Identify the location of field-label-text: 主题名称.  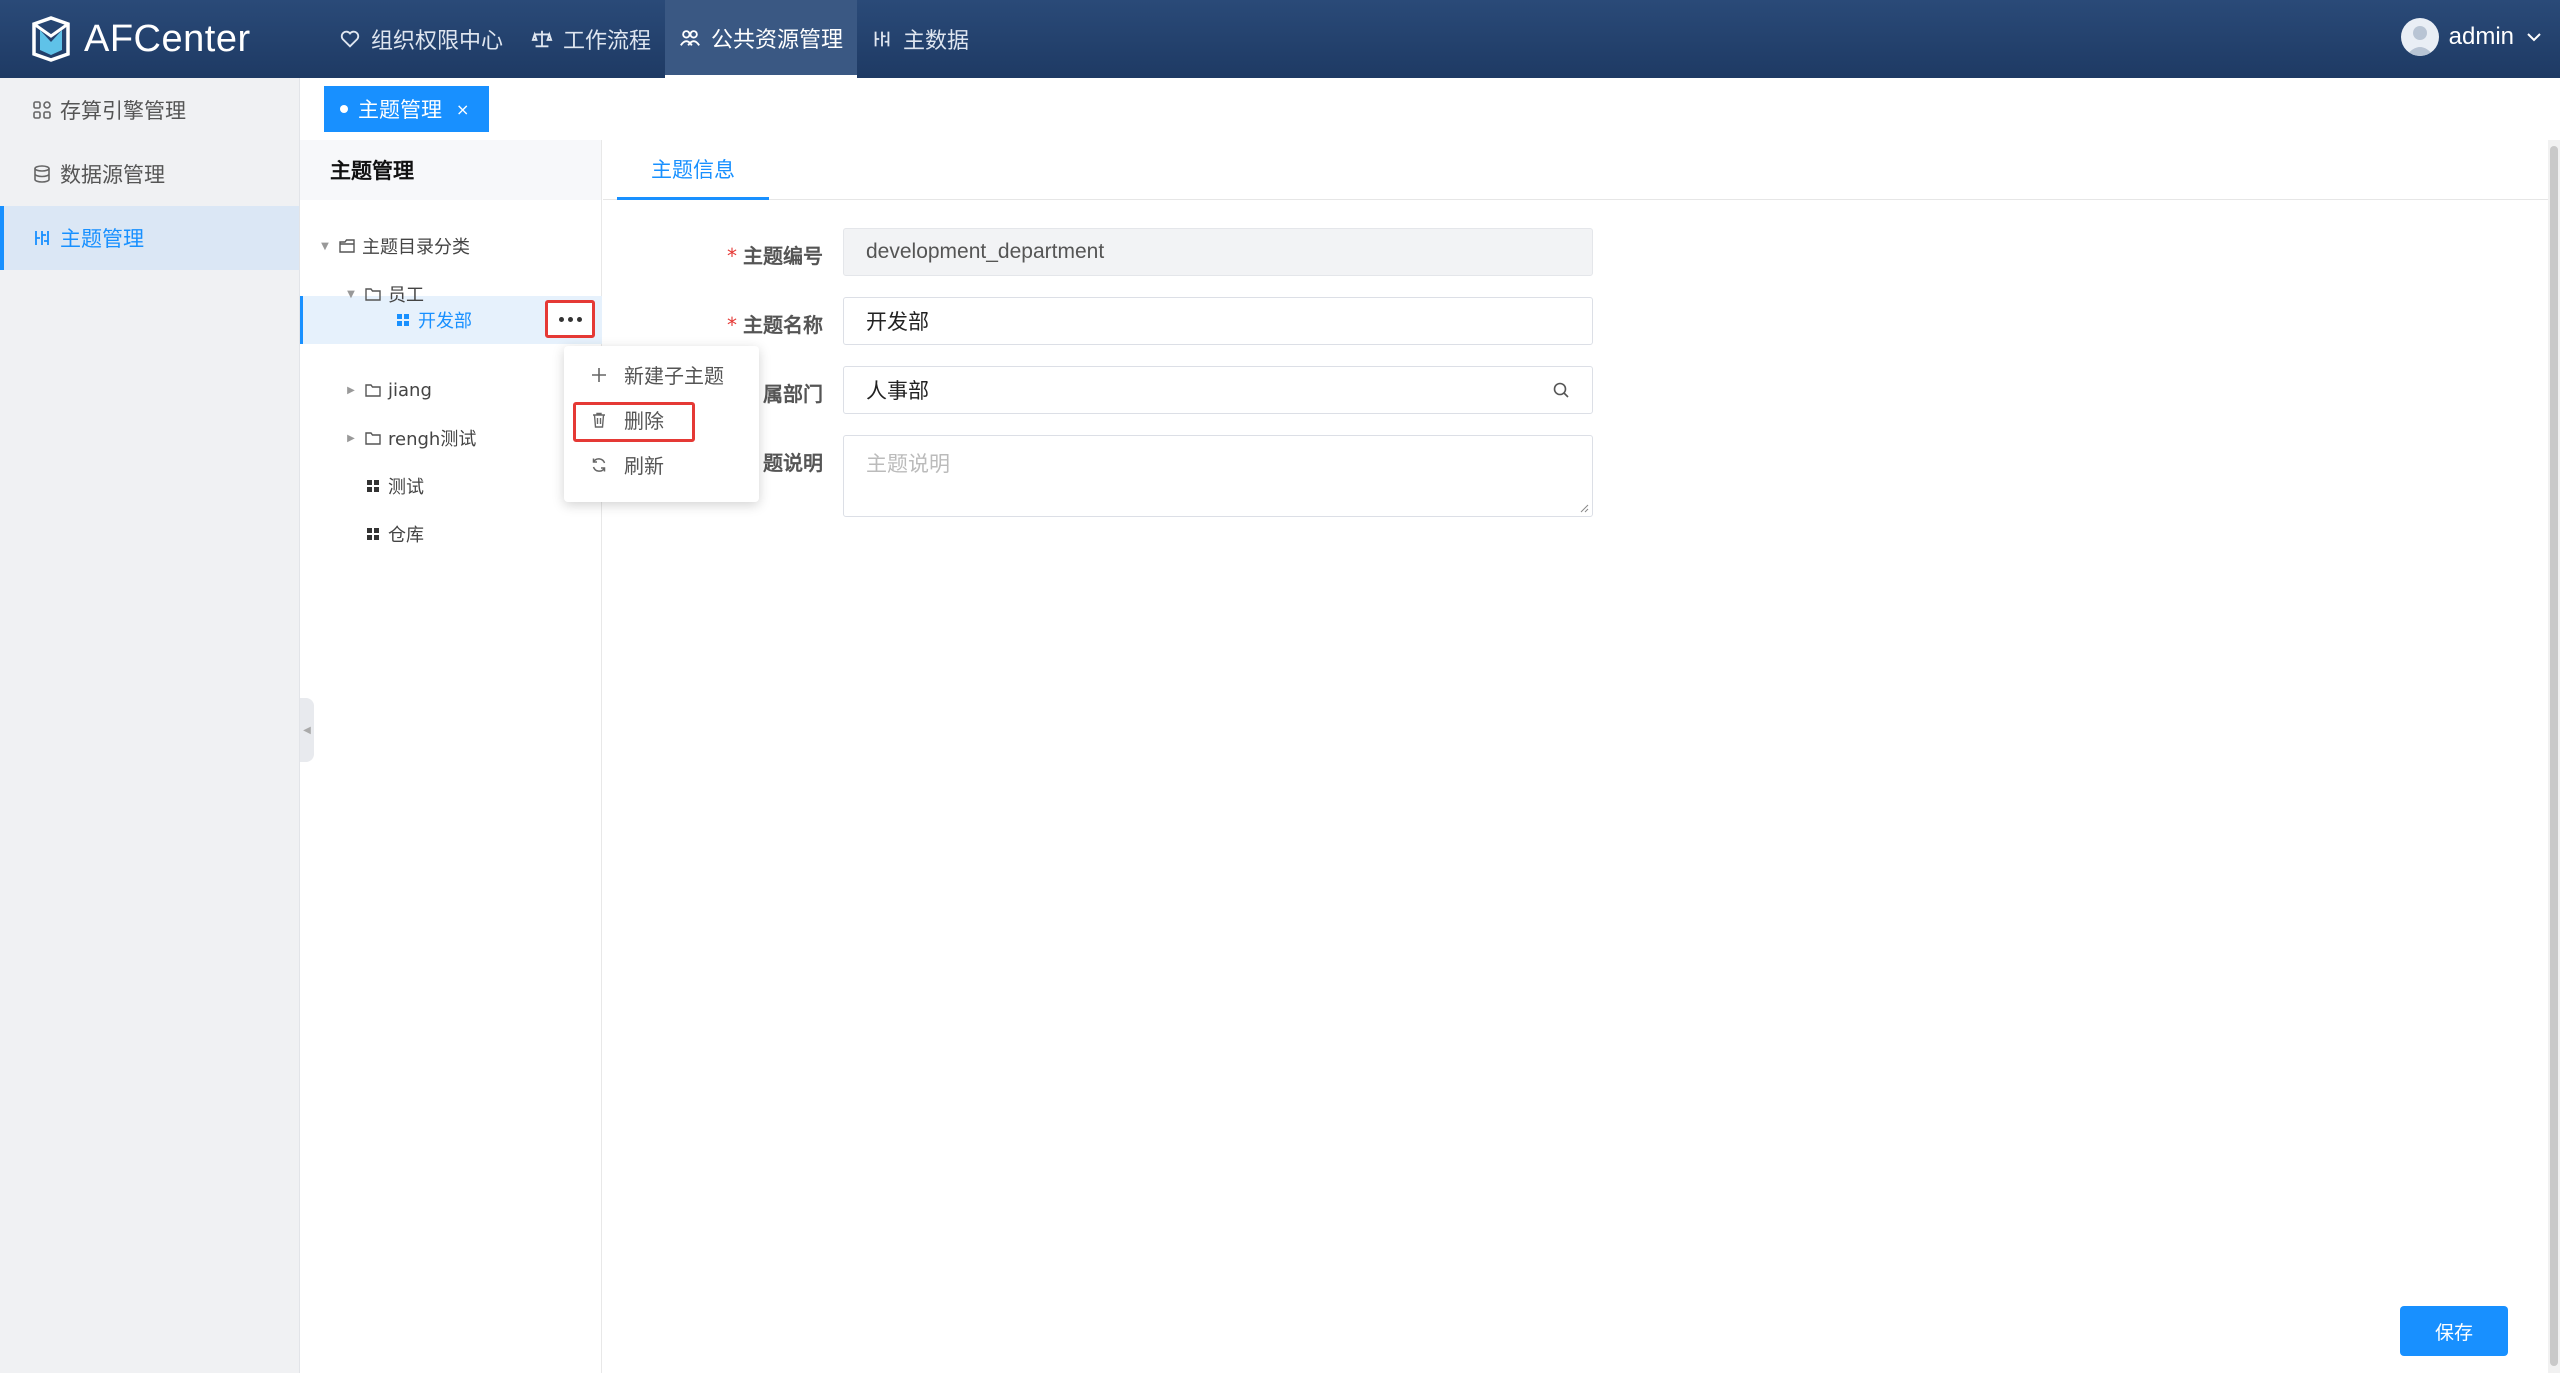
(783, 325).